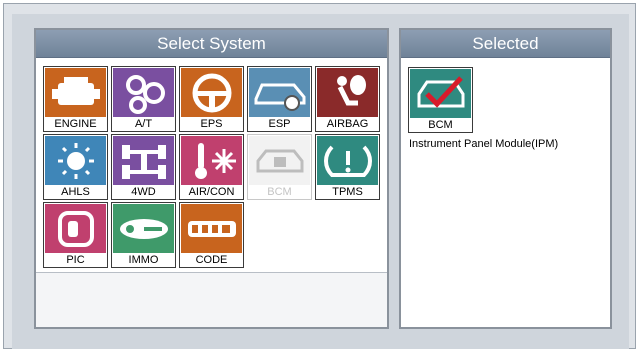 This screenshot has width=642, height=356. I want to click on system-tile-code: CODE, so click(211, 235).